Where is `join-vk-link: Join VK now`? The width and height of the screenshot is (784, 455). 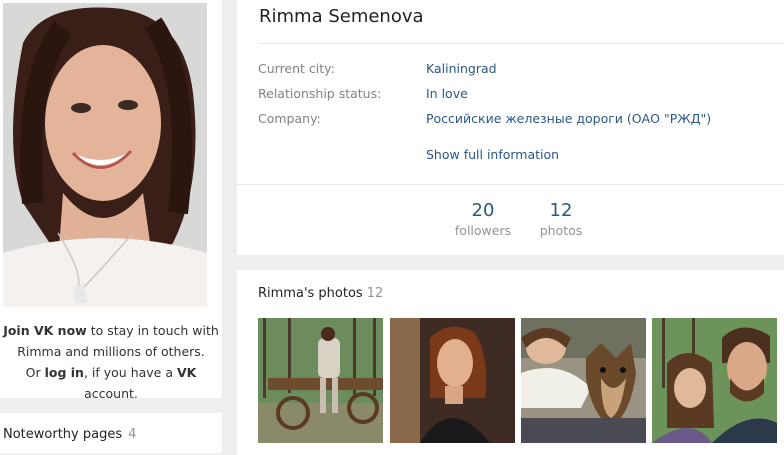 join-vk-link: Join VK now is located at coordinates (45, 330).